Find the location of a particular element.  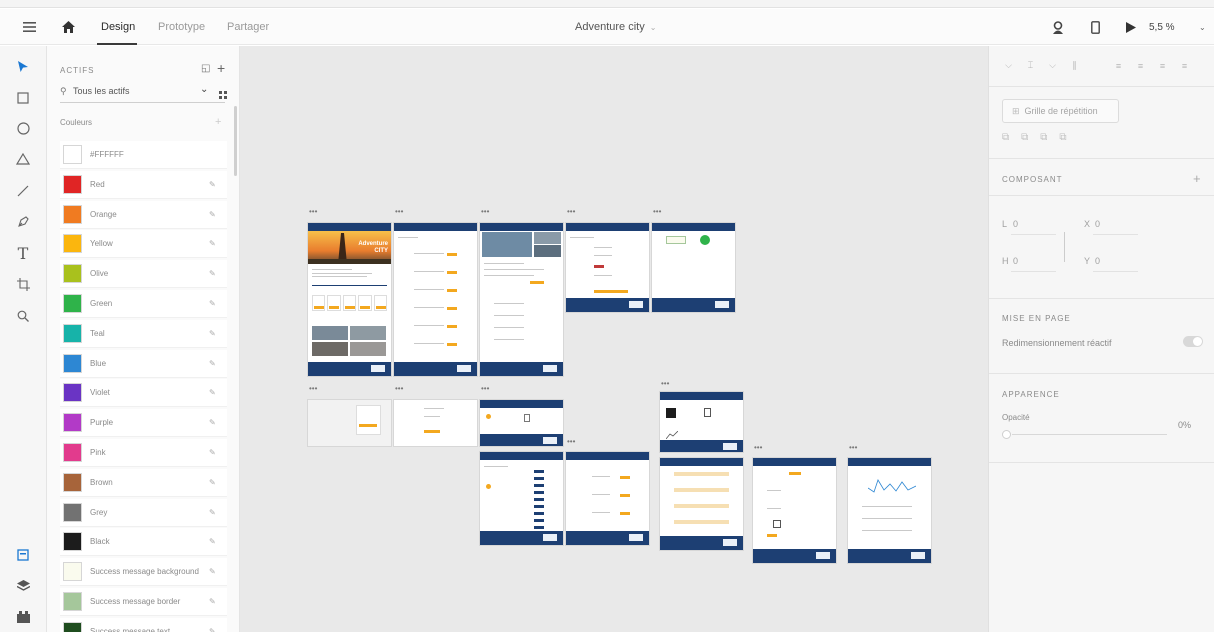

artboard-history is located at coordinates (607, 498).